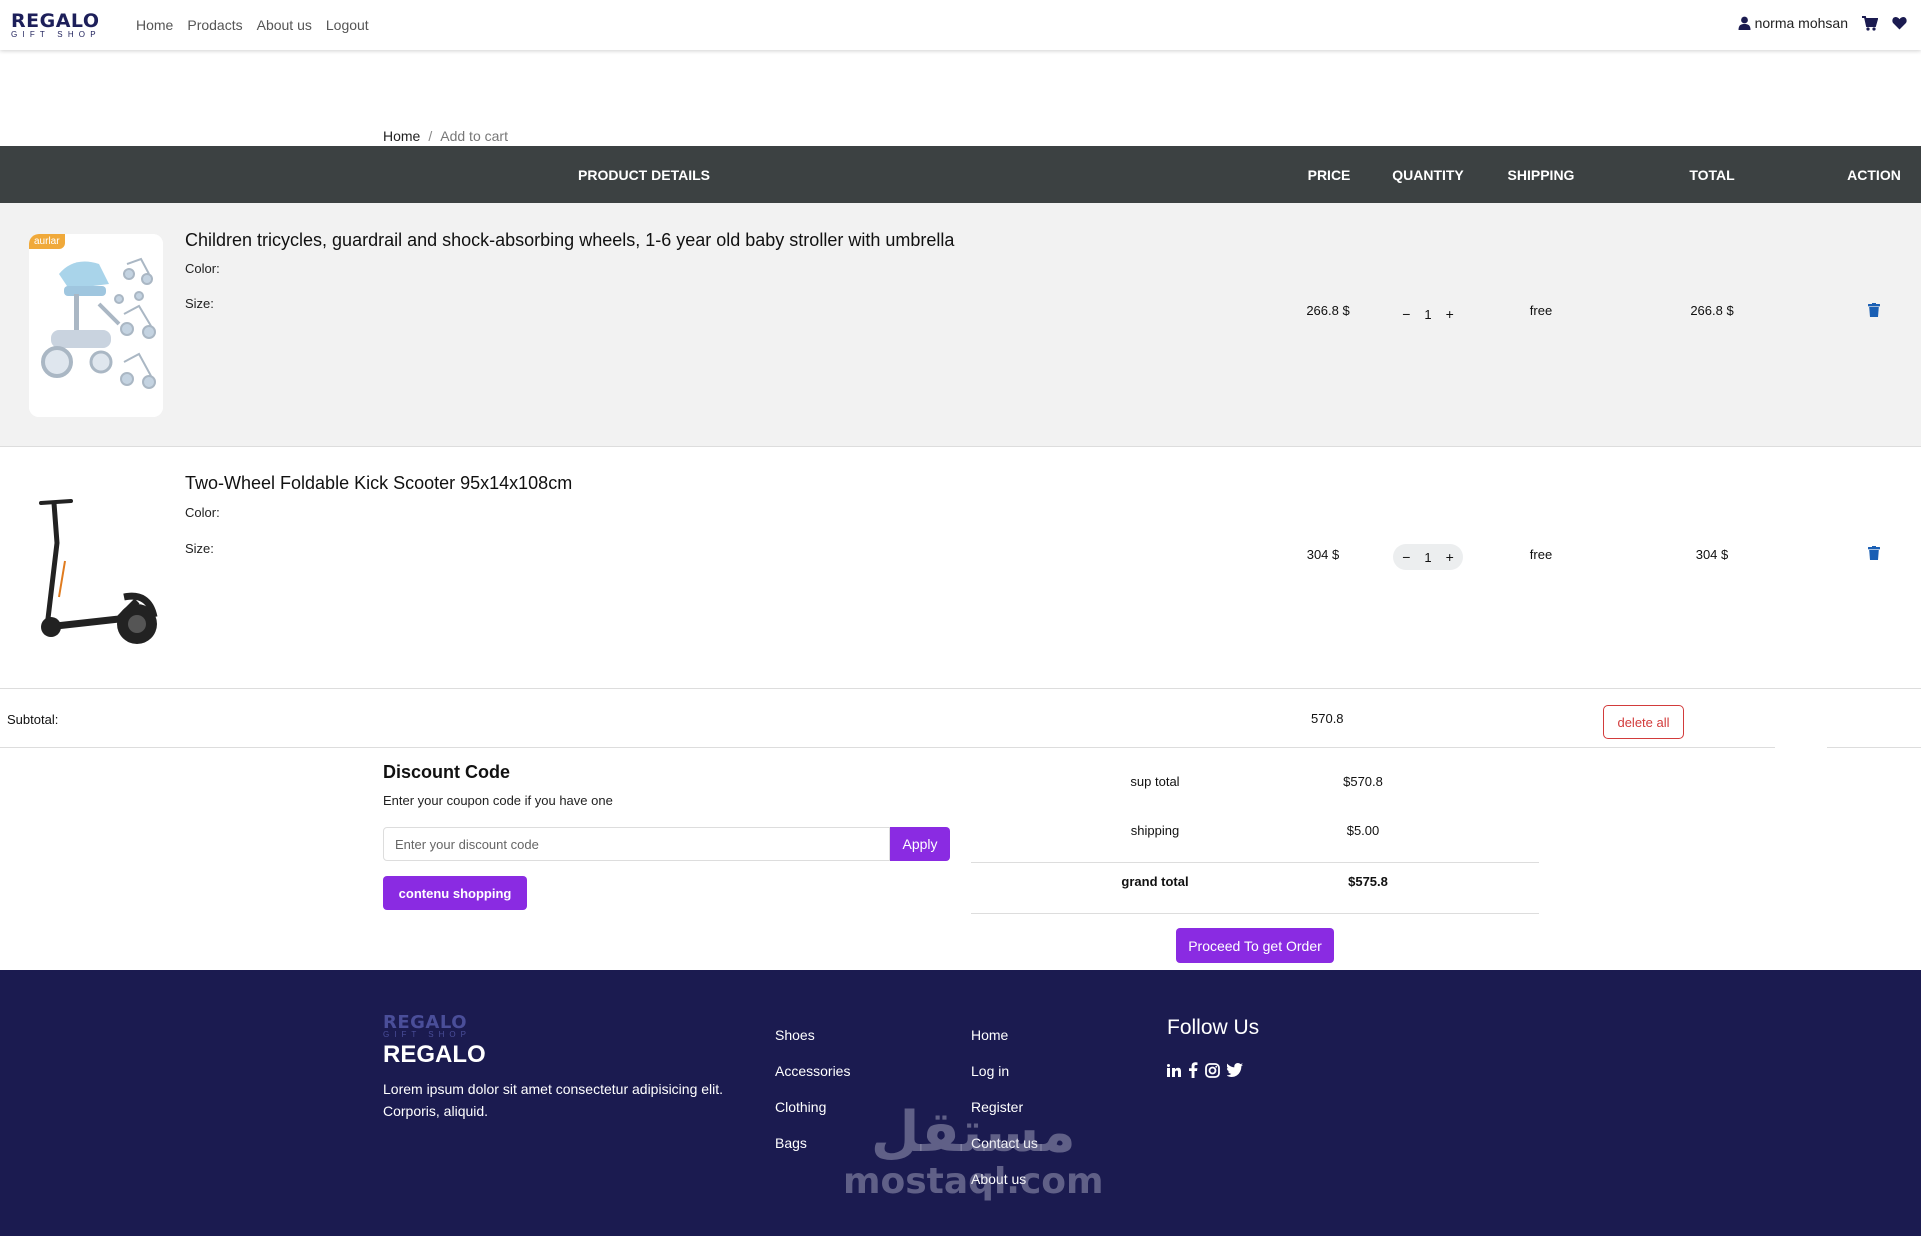 Image resolution: width=1921 pixels, height=1236 pixels. Describe the element at coordinates (498, 800) in the screenshot. I see `discount-subtitle: Enter your coupon code if you have one` at that location.